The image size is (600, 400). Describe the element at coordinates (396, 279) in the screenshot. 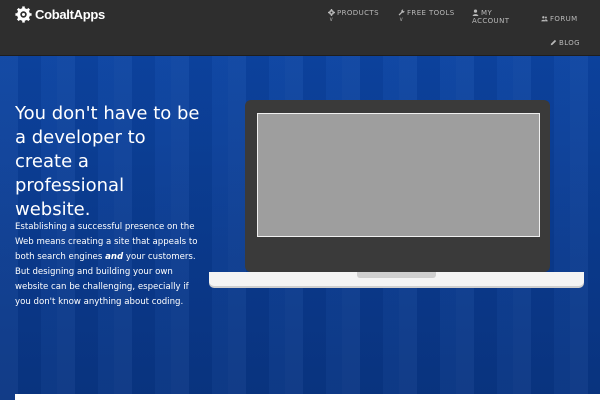

I see `laptop-base` at that location.